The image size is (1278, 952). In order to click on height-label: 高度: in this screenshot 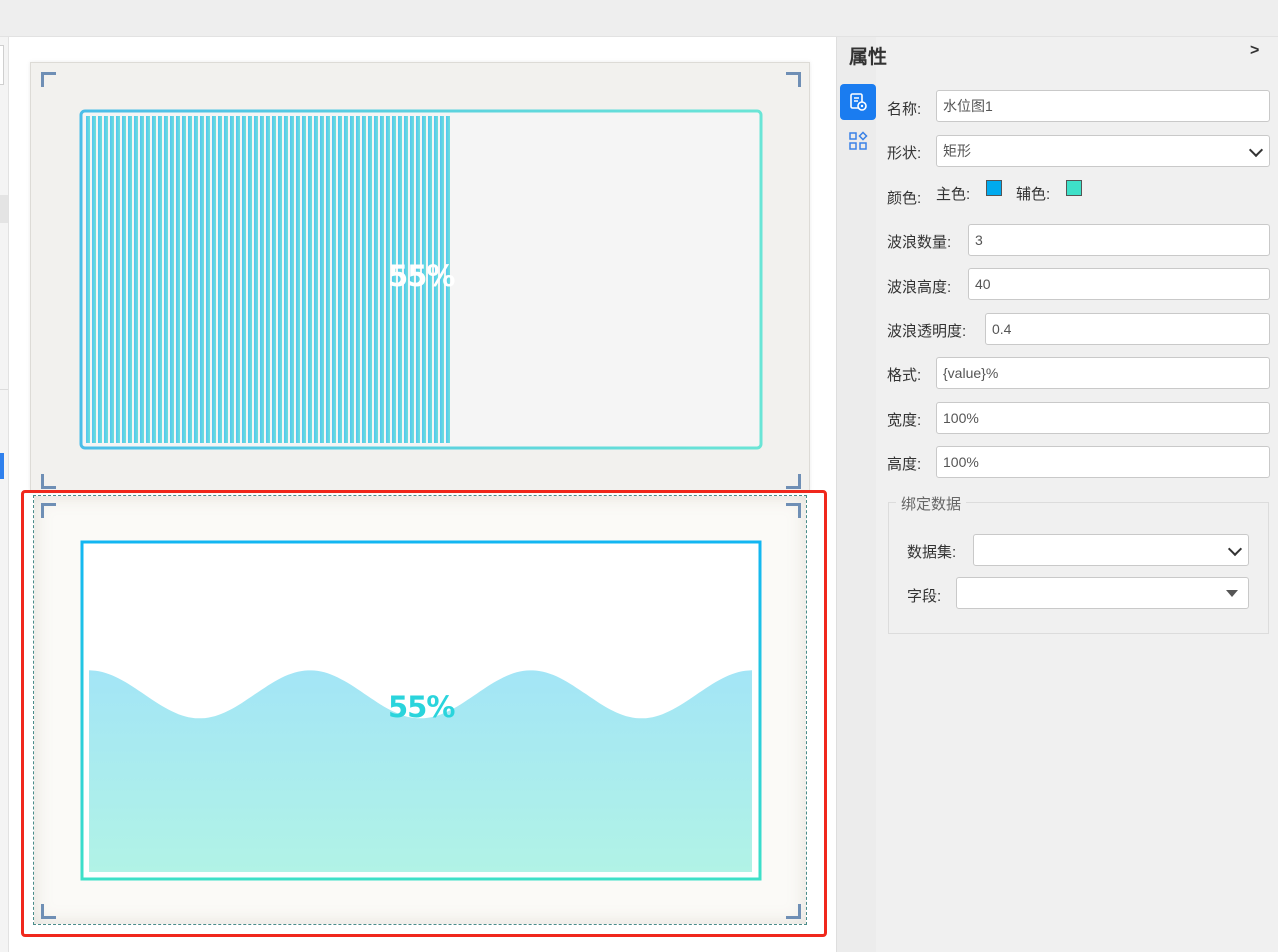, I will do `click(904, 464)`.